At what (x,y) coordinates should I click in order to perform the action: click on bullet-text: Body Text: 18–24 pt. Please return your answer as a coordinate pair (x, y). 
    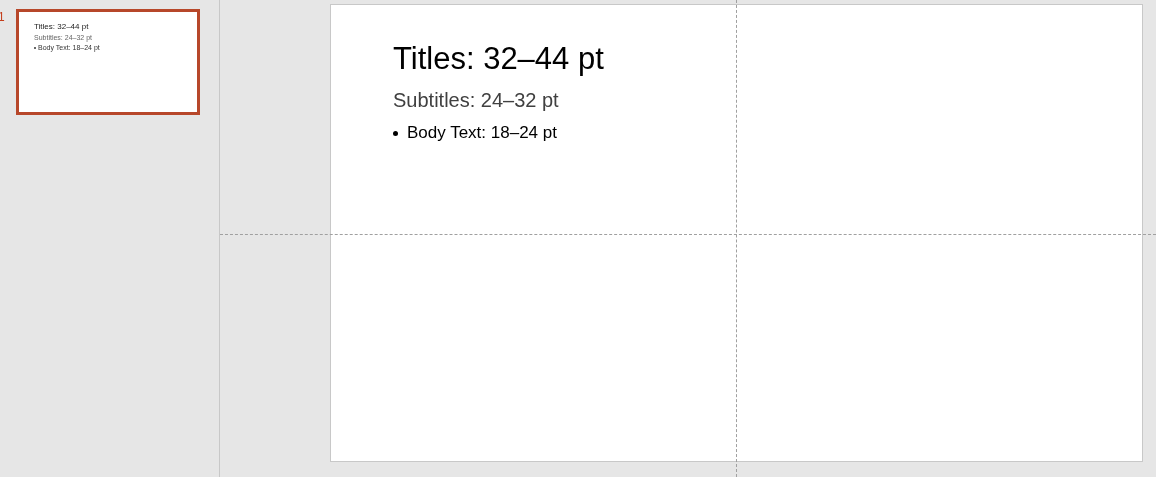
    Looking at the image, I should click on (482, 133).